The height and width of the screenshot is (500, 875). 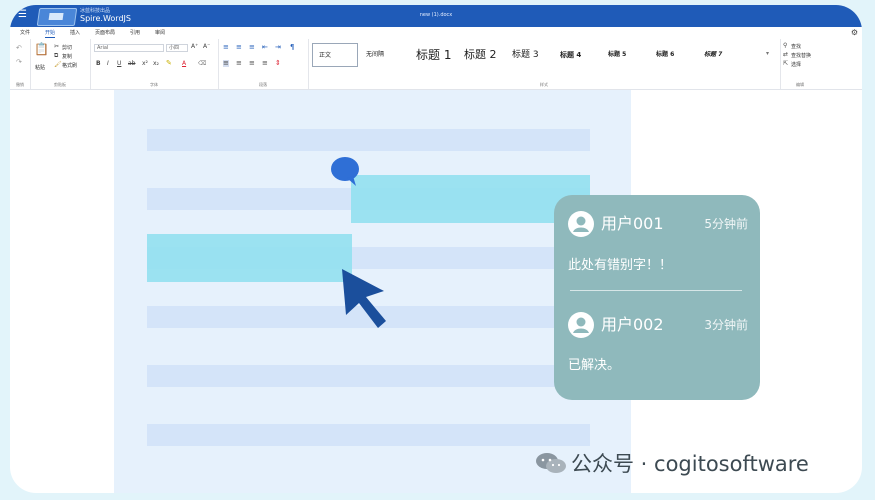 What do you see at coordinates (145, 64) in the screenshot?
I see `superscript-icon: x²` at bounding box center [145, 64].